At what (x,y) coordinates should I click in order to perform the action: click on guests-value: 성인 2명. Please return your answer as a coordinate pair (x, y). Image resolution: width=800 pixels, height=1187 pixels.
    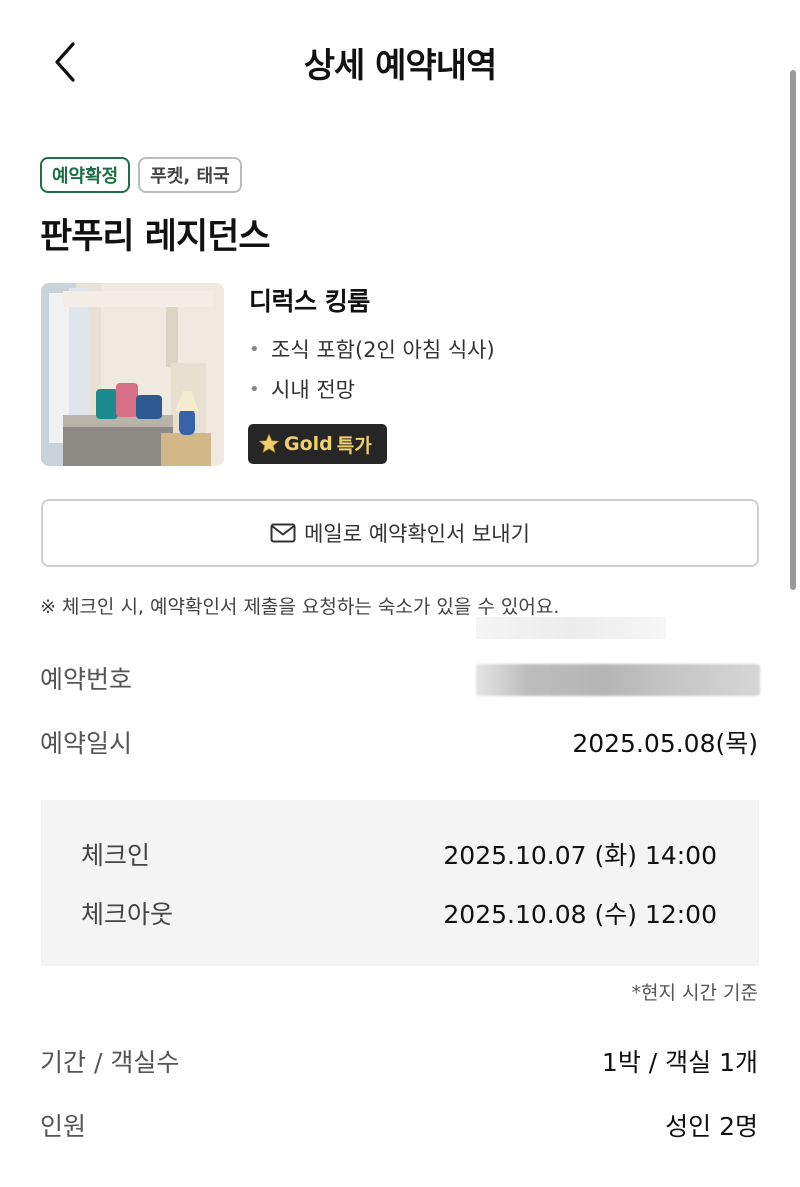
    Looking at the image, I should click on (711, 1126).